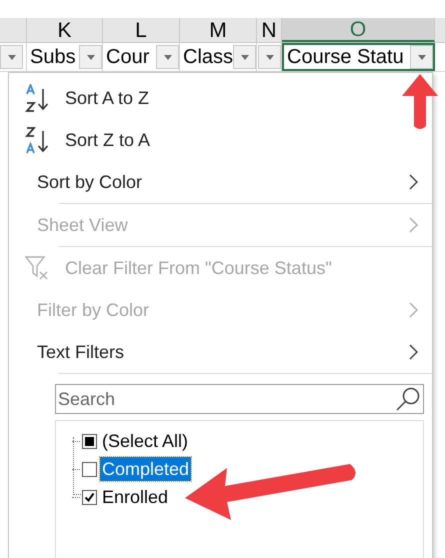 The image size is (445, 558). I want to click on menu-item: Sort Z to A, so click(220, 140).